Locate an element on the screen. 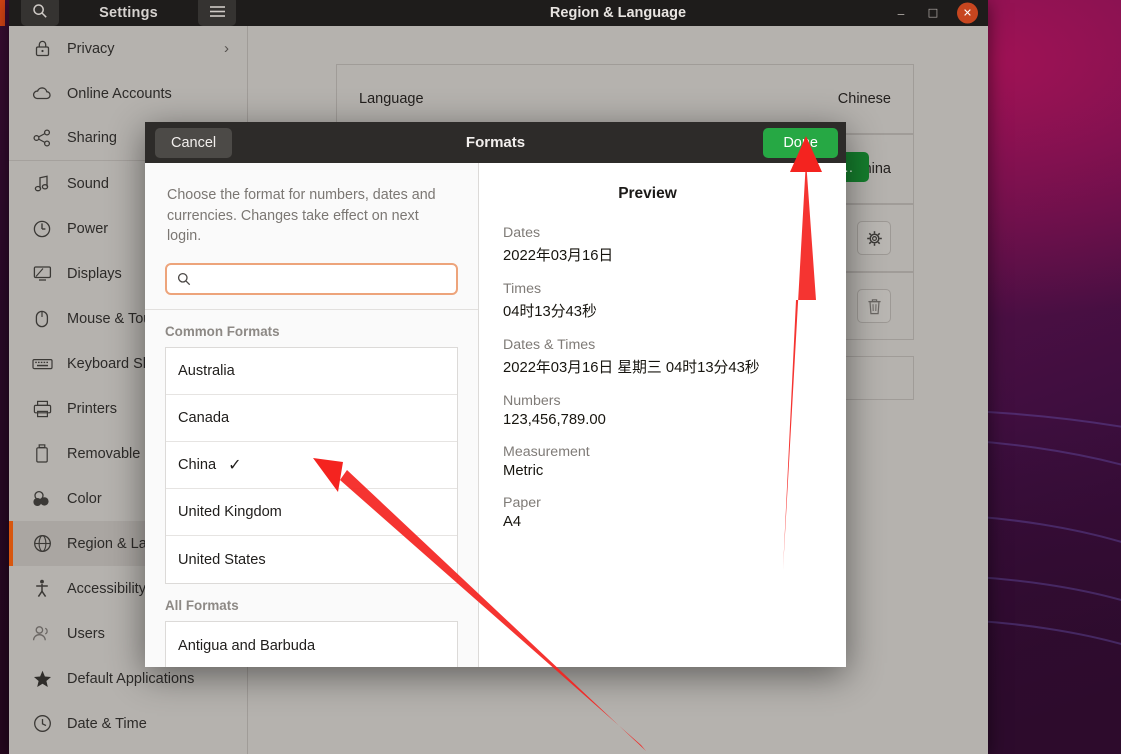 The image size is (1121, 754). preview-value: A4 is located at coordinates (512, 522).